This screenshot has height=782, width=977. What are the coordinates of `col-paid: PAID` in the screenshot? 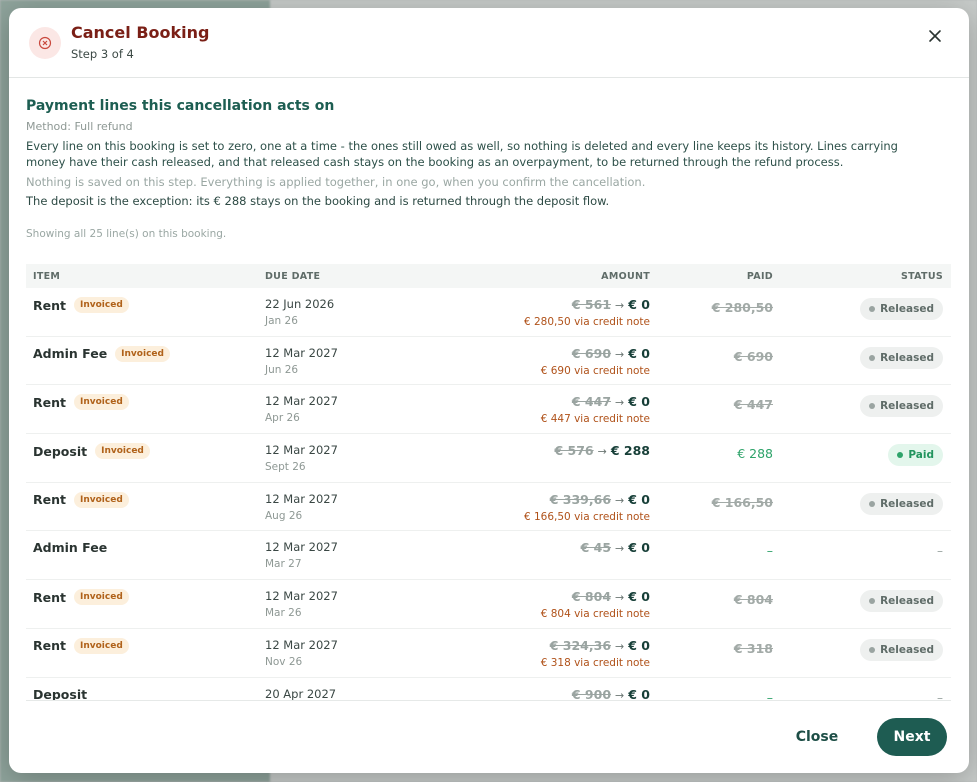 It's located at (759, 276).